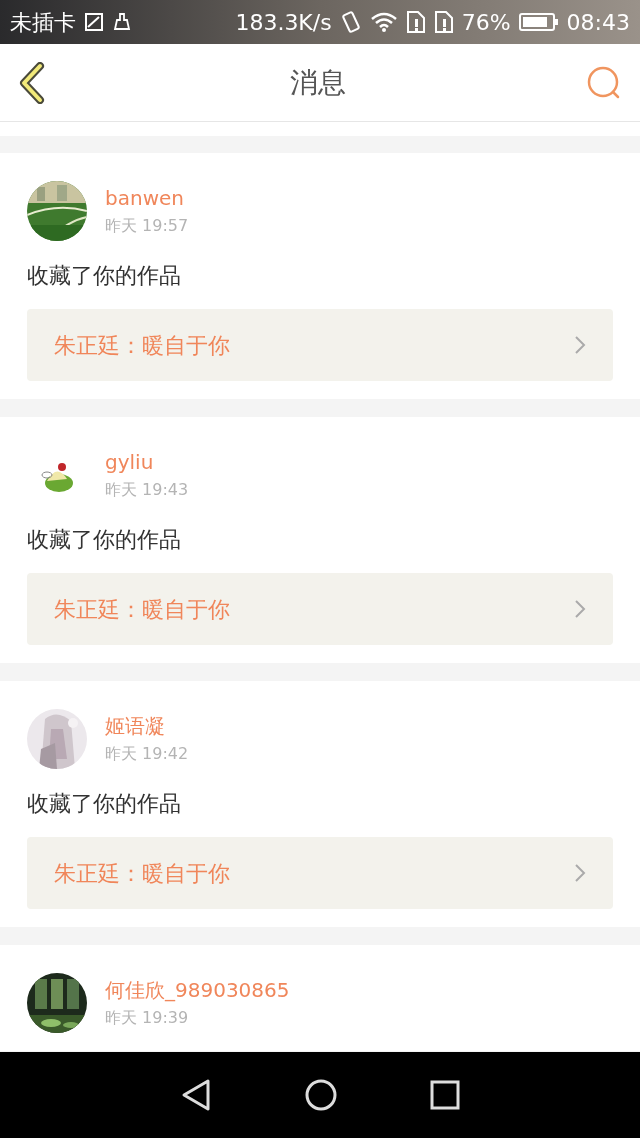  I want to click on username-link: banwen, so click(147, 198).